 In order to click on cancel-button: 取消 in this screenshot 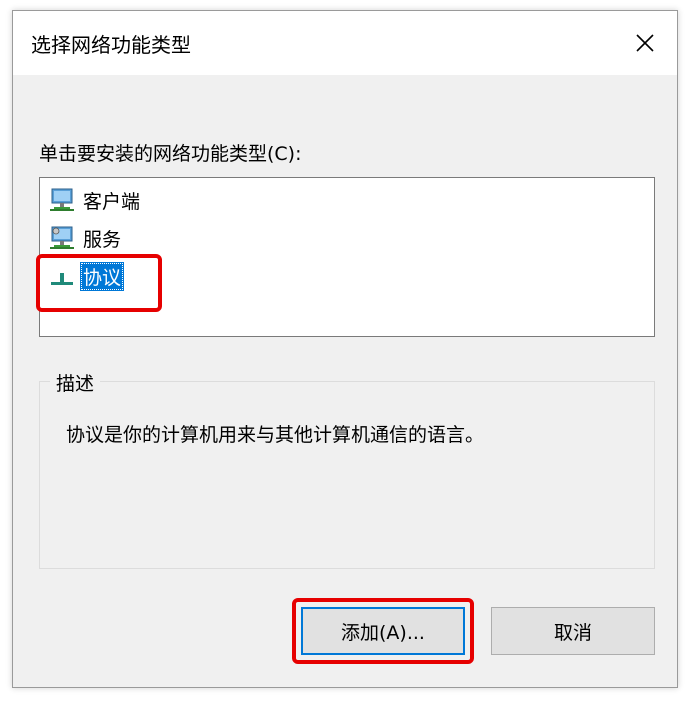, I will do `click(573, 631)`.